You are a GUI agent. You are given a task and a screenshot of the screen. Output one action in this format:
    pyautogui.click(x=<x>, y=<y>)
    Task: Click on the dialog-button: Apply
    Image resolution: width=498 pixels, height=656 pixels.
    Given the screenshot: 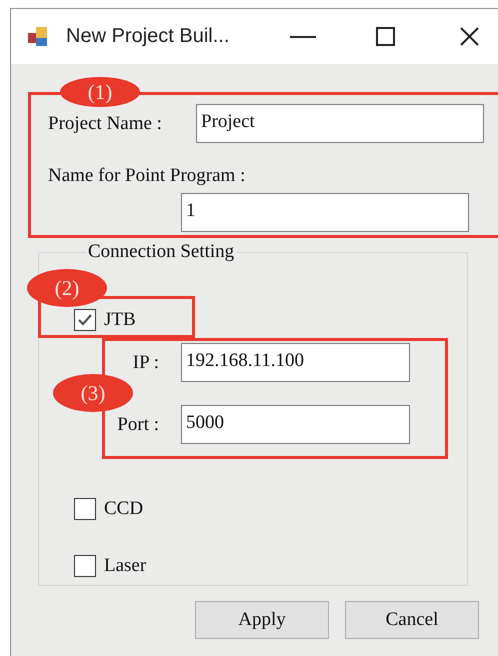 What is the action you would take?
    pyautogui.click(x=262, y=620)
    